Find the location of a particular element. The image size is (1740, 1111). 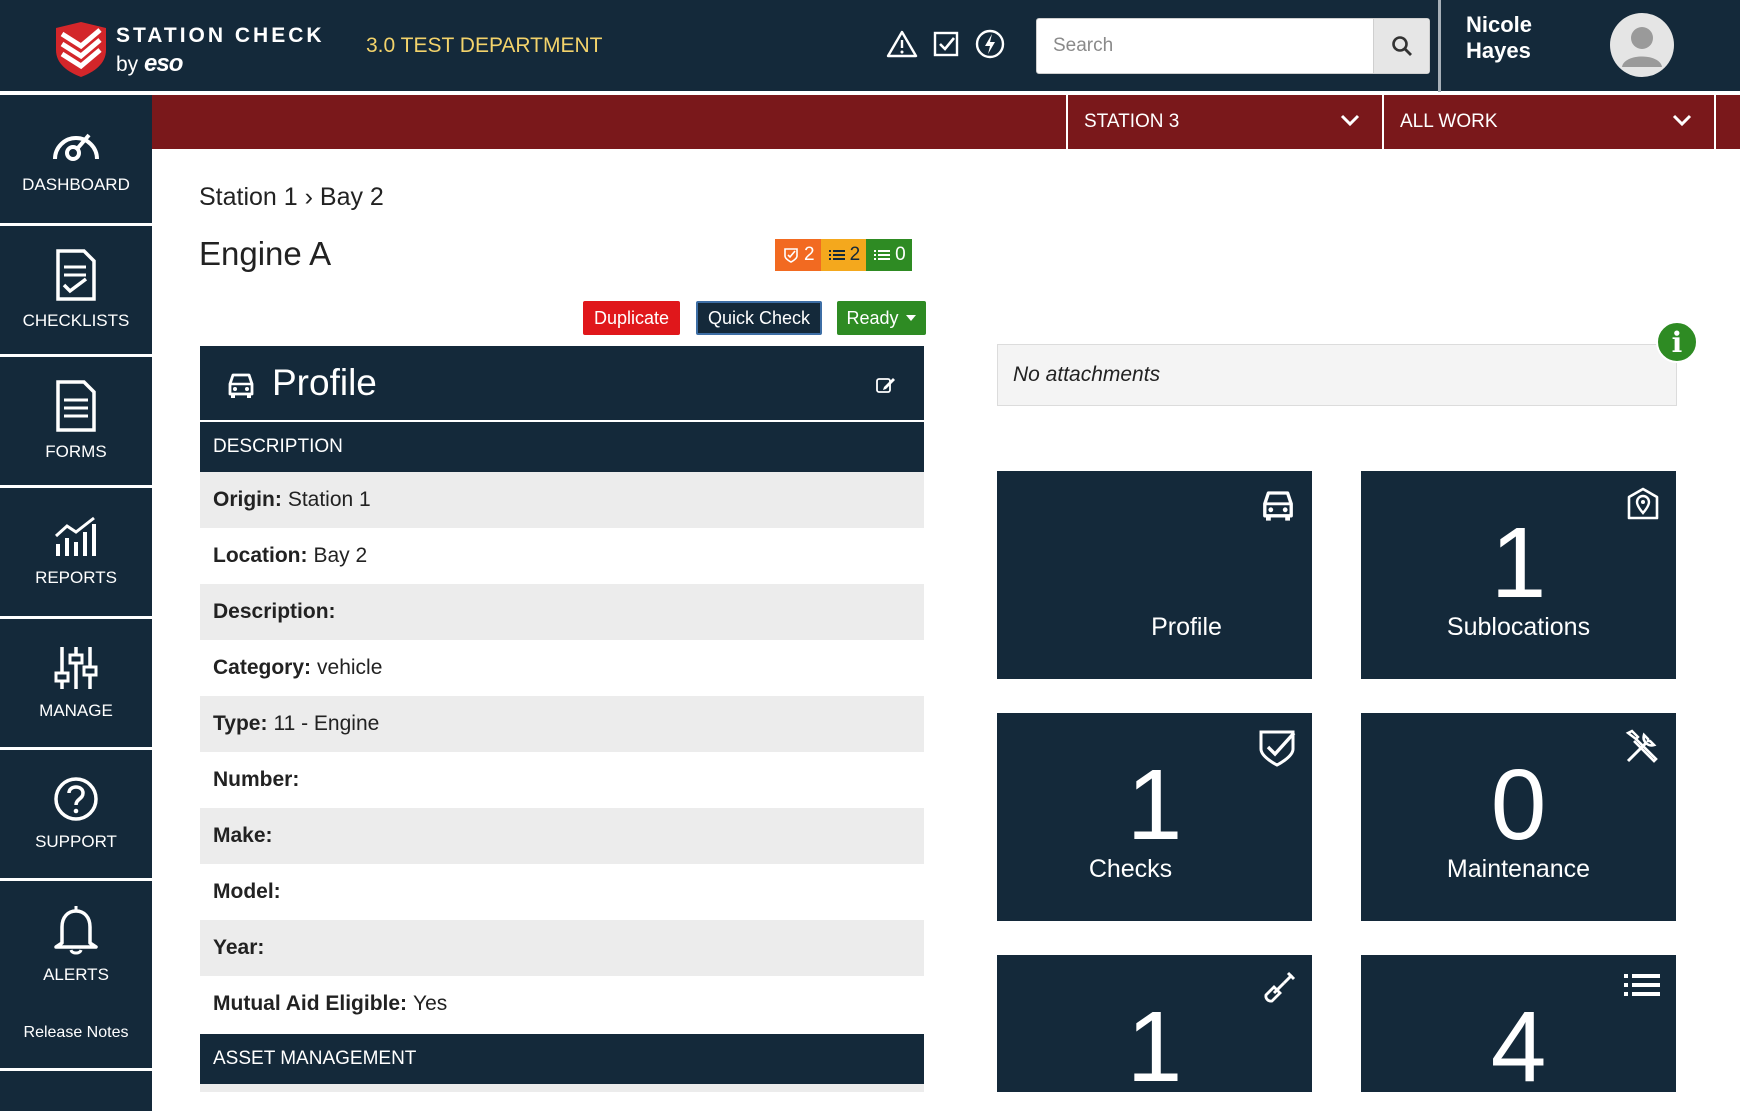

sliders-icon is located at coordinates (76, 668).